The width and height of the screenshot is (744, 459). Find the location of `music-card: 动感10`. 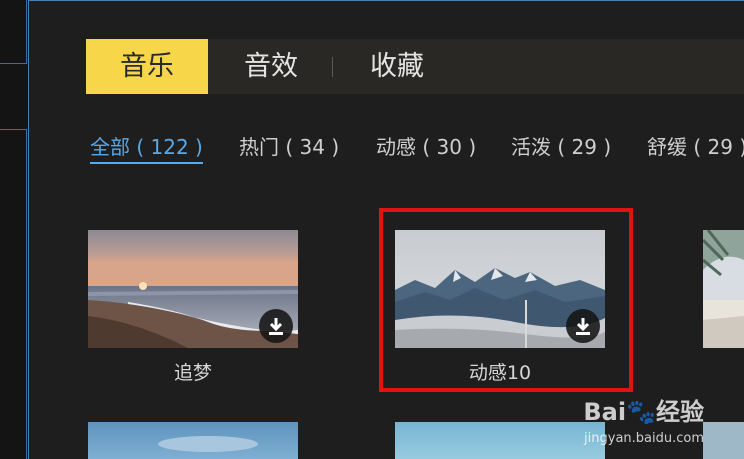

music-card: 动感10 is located at coordinates (500, 310).